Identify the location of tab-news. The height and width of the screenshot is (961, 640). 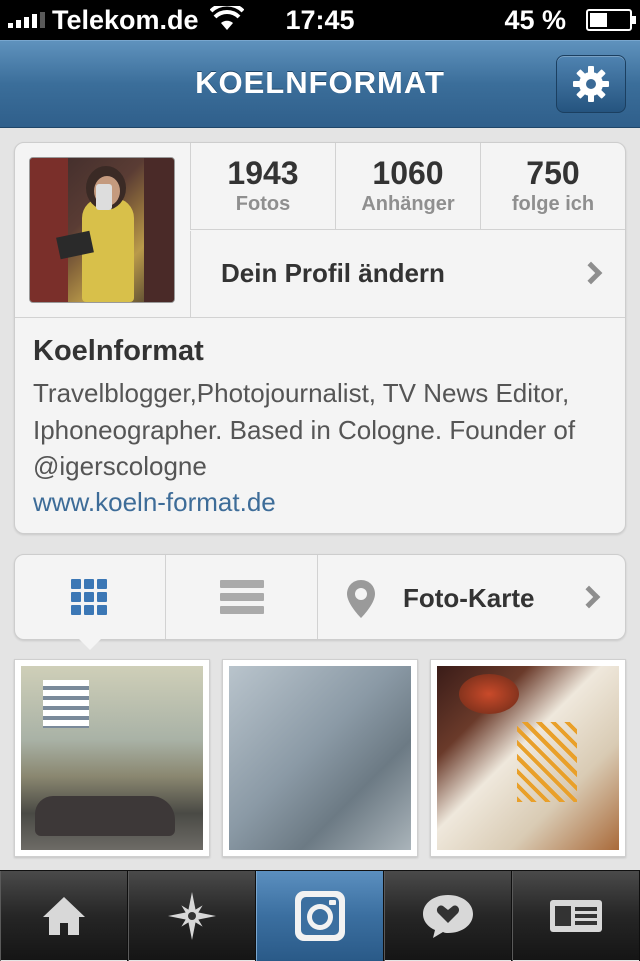
(448, 916).